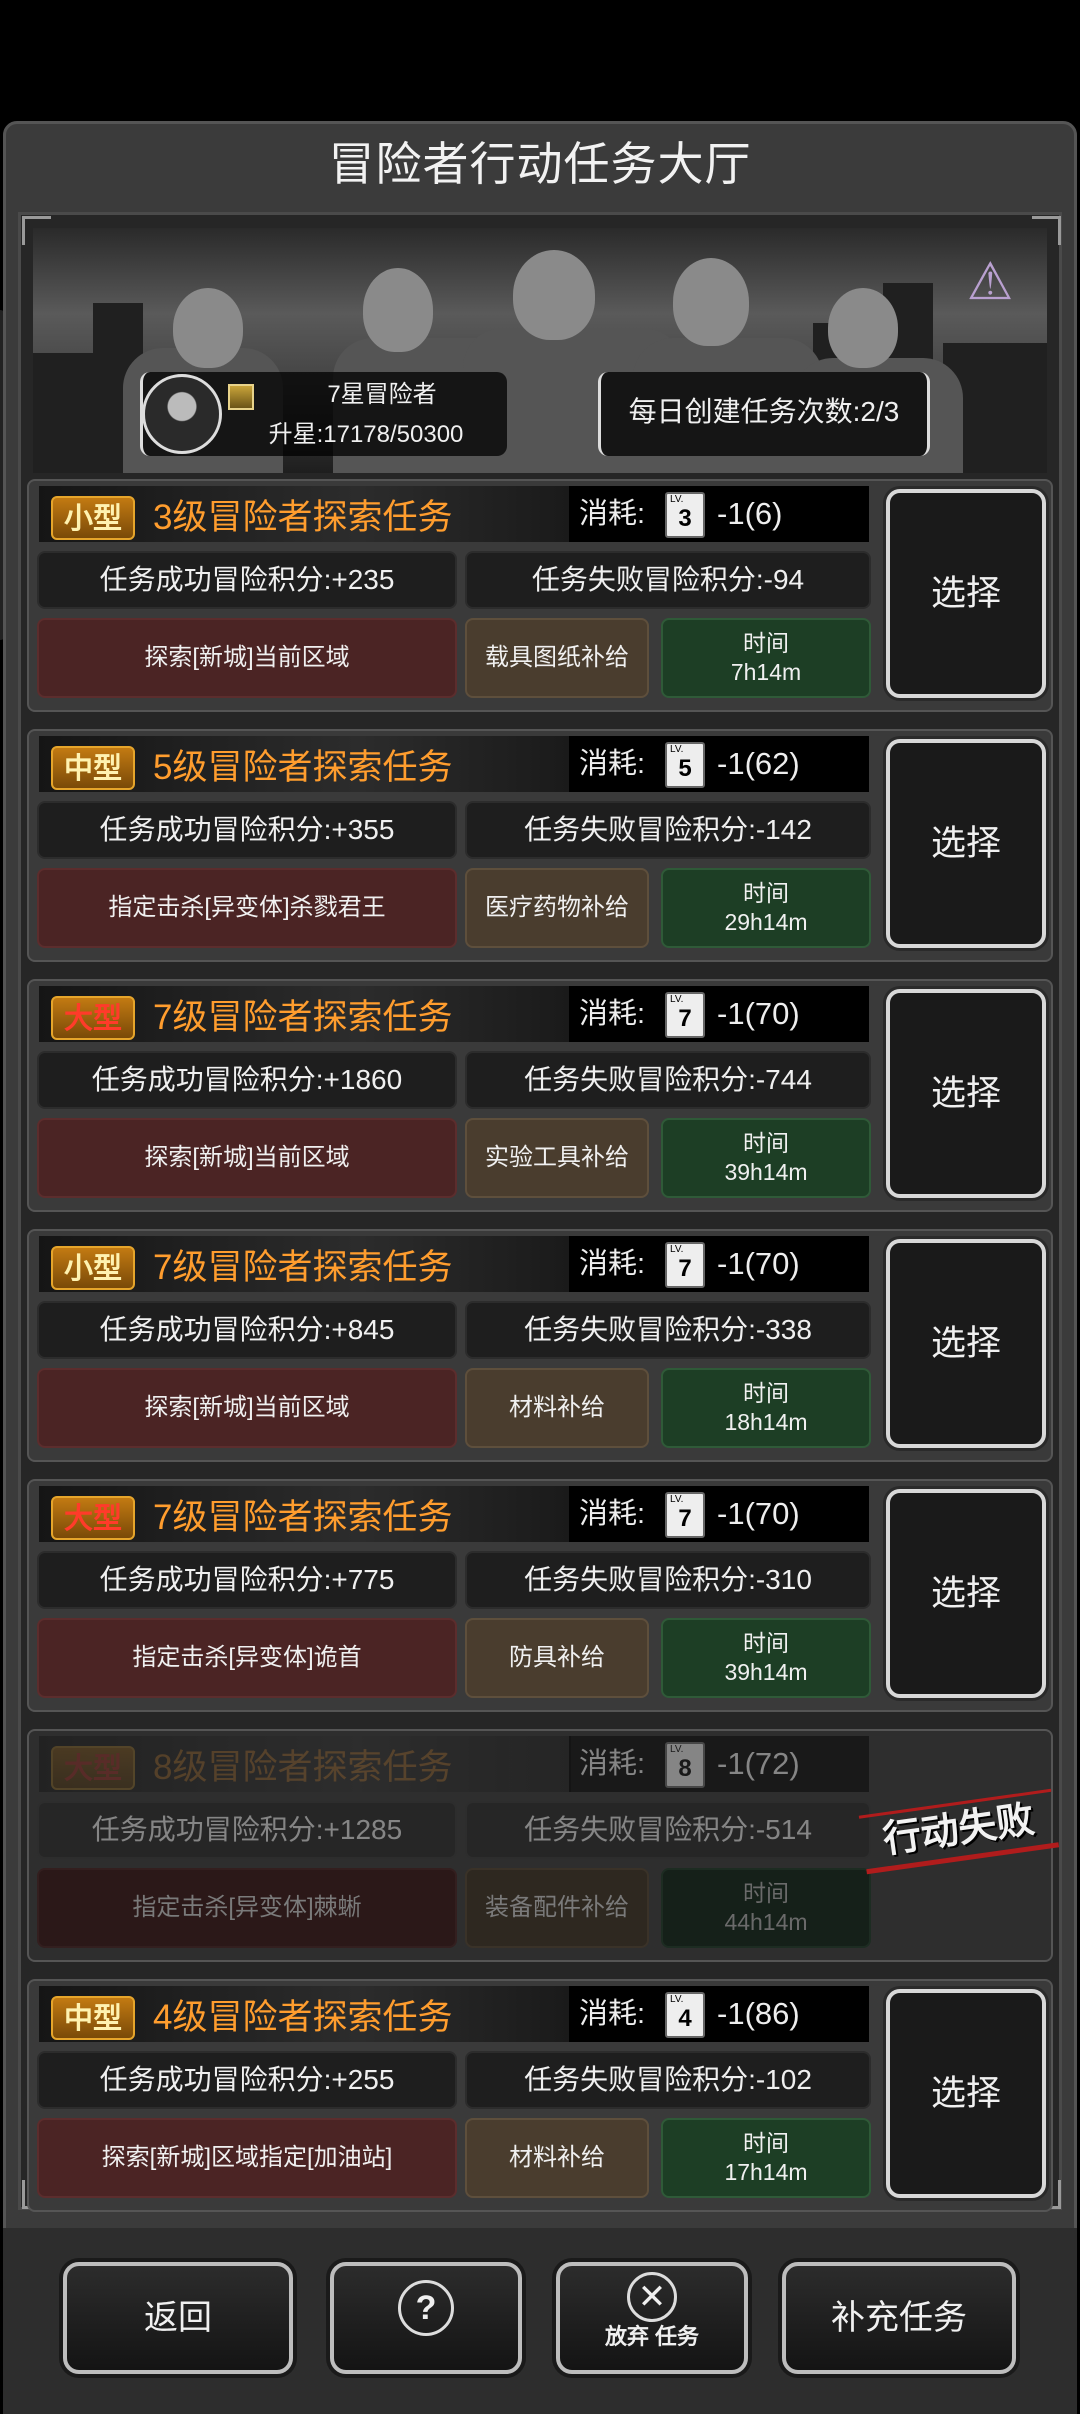 This screenshot has width=1080, height=2414. Describe the element at coordinates (719, 2014) in the screenshot. I see `mission-cost: 消耗: LV. 4 -1(86)` at that location.